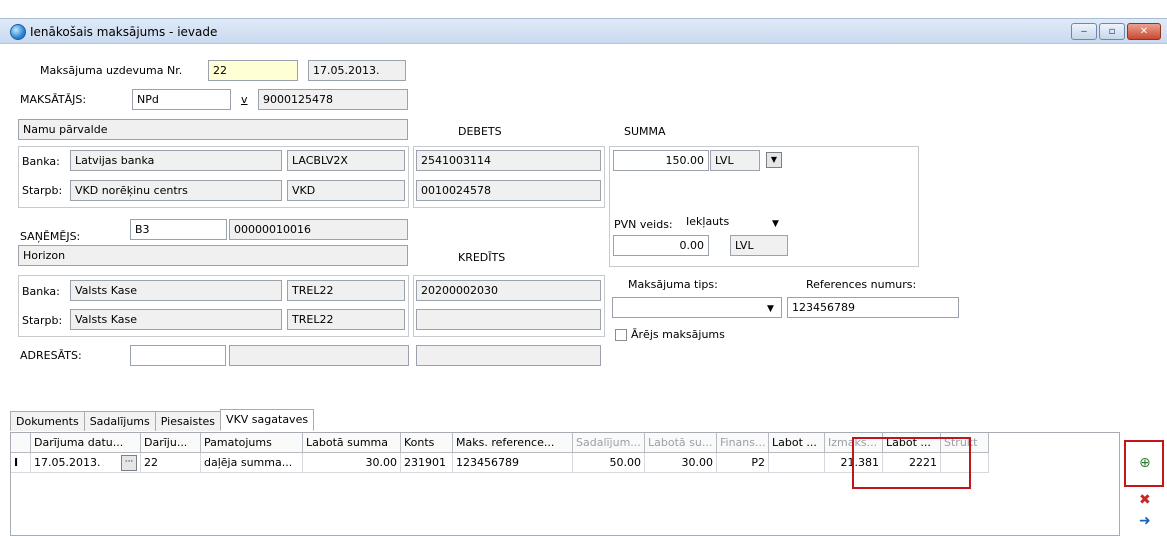  What do you see at coordinates (508, 160) in the screenshot?
I see `debets-account-1: 2541003114` at bounding box center [508, 160].